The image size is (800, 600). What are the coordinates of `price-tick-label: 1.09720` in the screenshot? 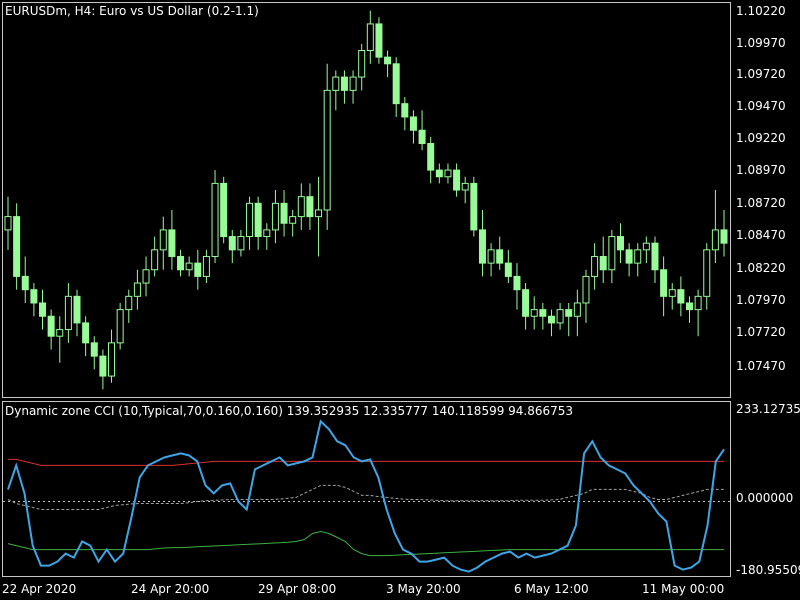 It's located at (761, 74).